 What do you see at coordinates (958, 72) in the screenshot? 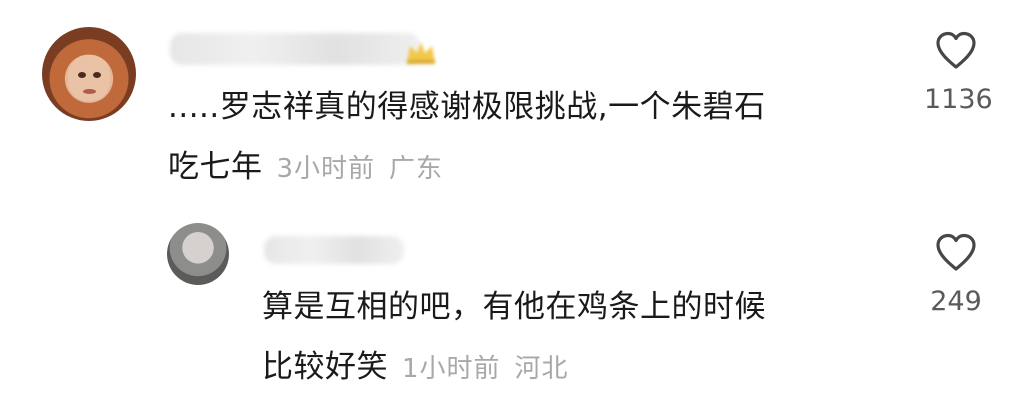
I see `like-button: 1136` at bounding box center [958, 72].